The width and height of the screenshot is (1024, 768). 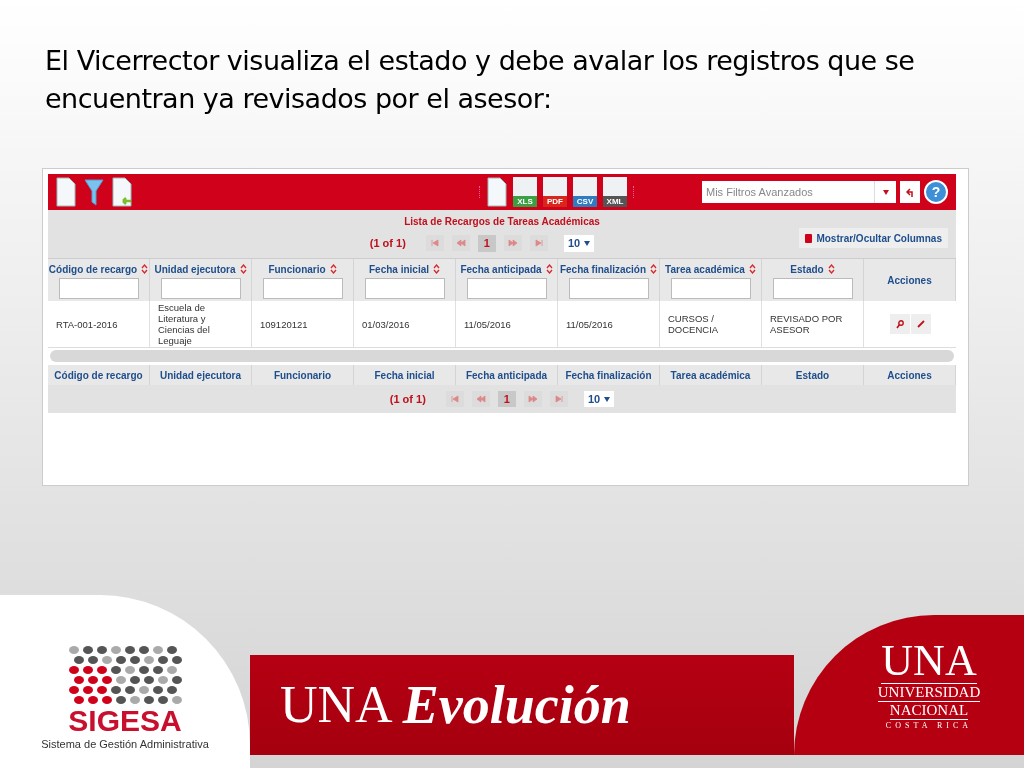 What do you see at coordinates (502, 222) in the screenshot?
I see `table-caption: Lista de Recargos de Tareas Académicas` at bounding box center [502, 222].